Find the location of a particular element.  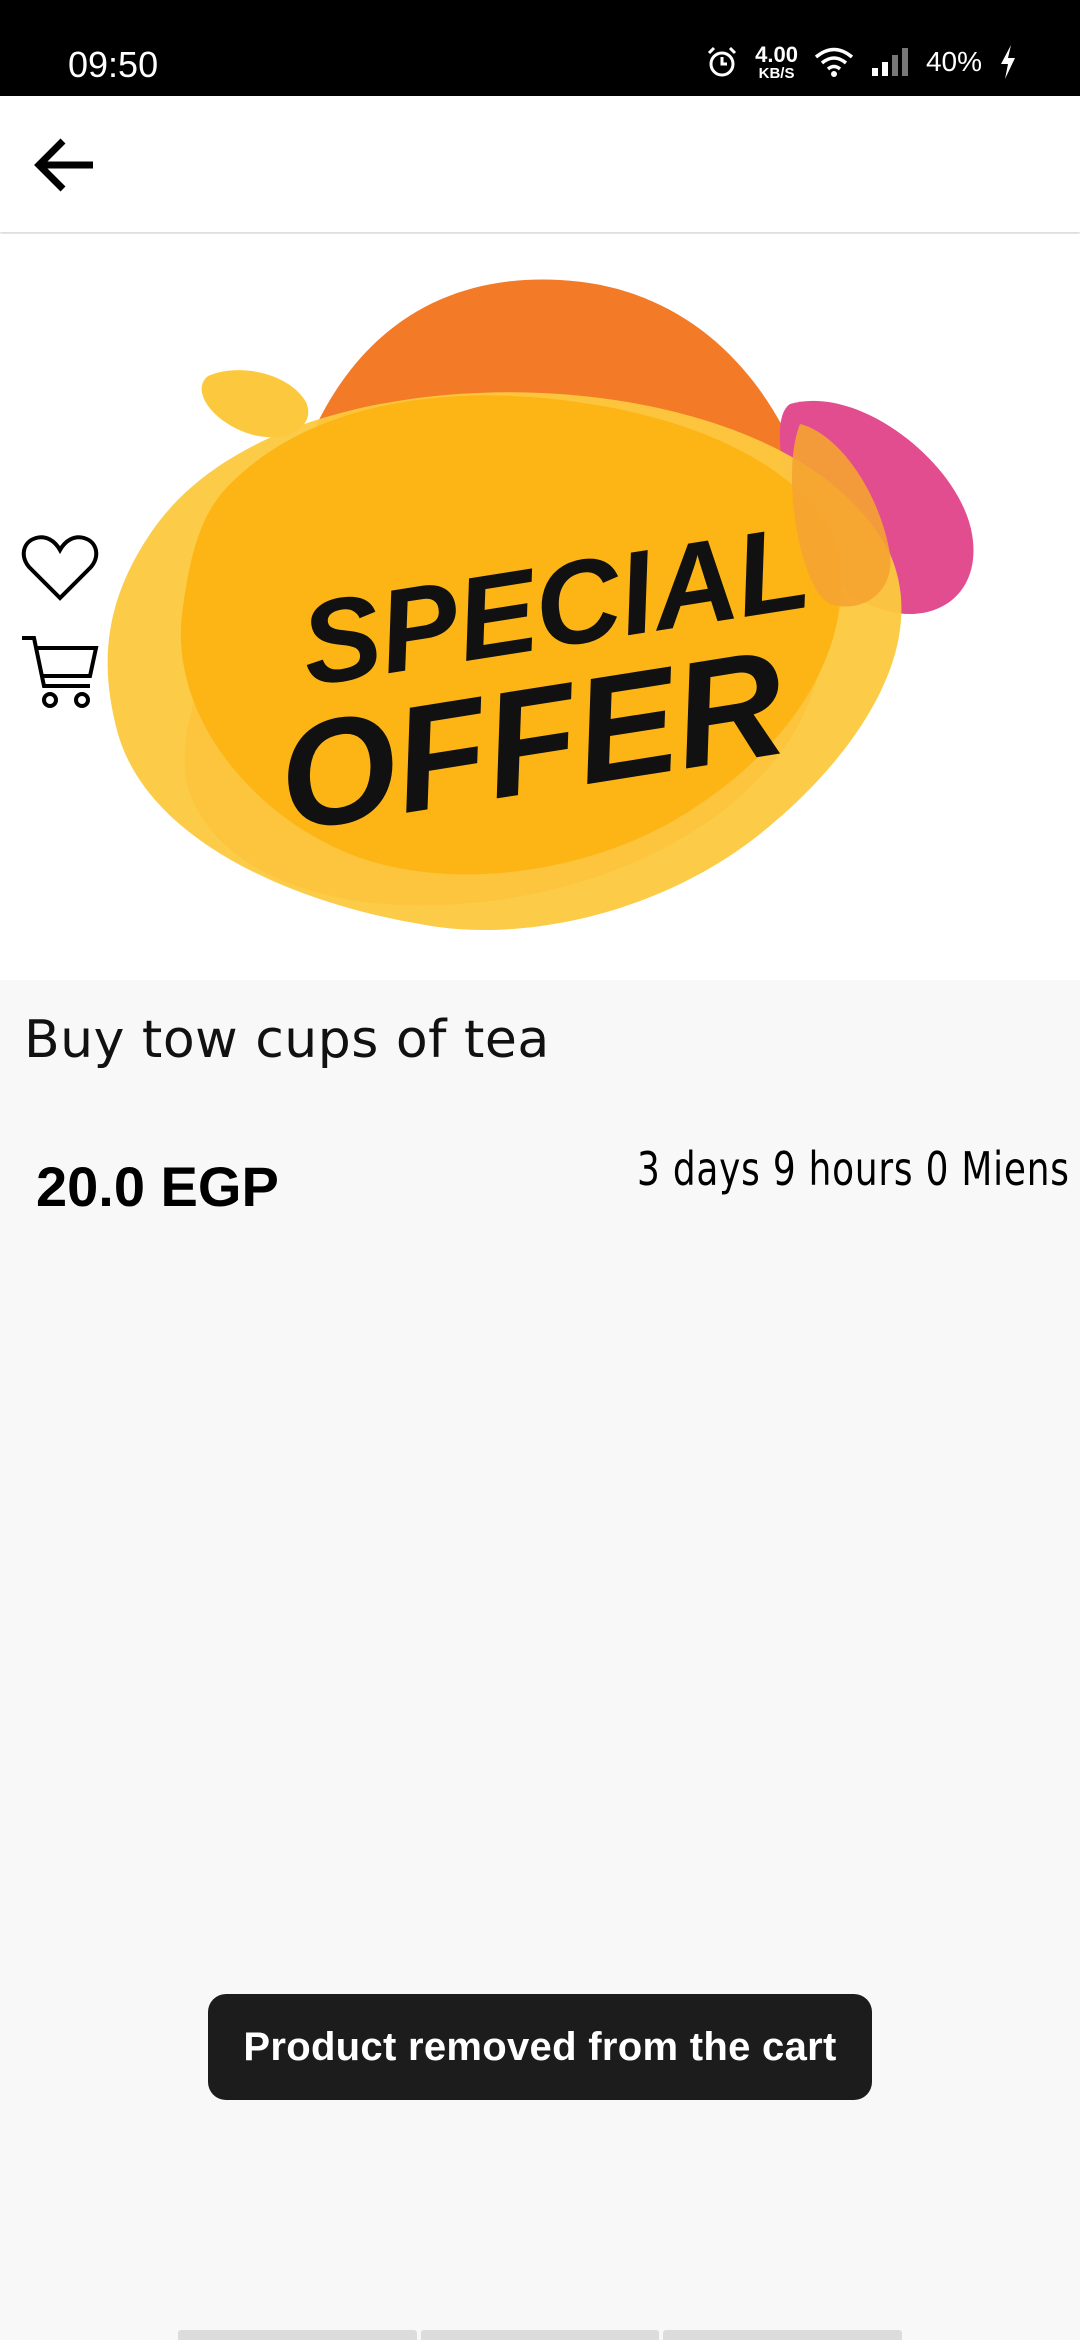

status-time: 09:50 is located at coordinates (113, 64).